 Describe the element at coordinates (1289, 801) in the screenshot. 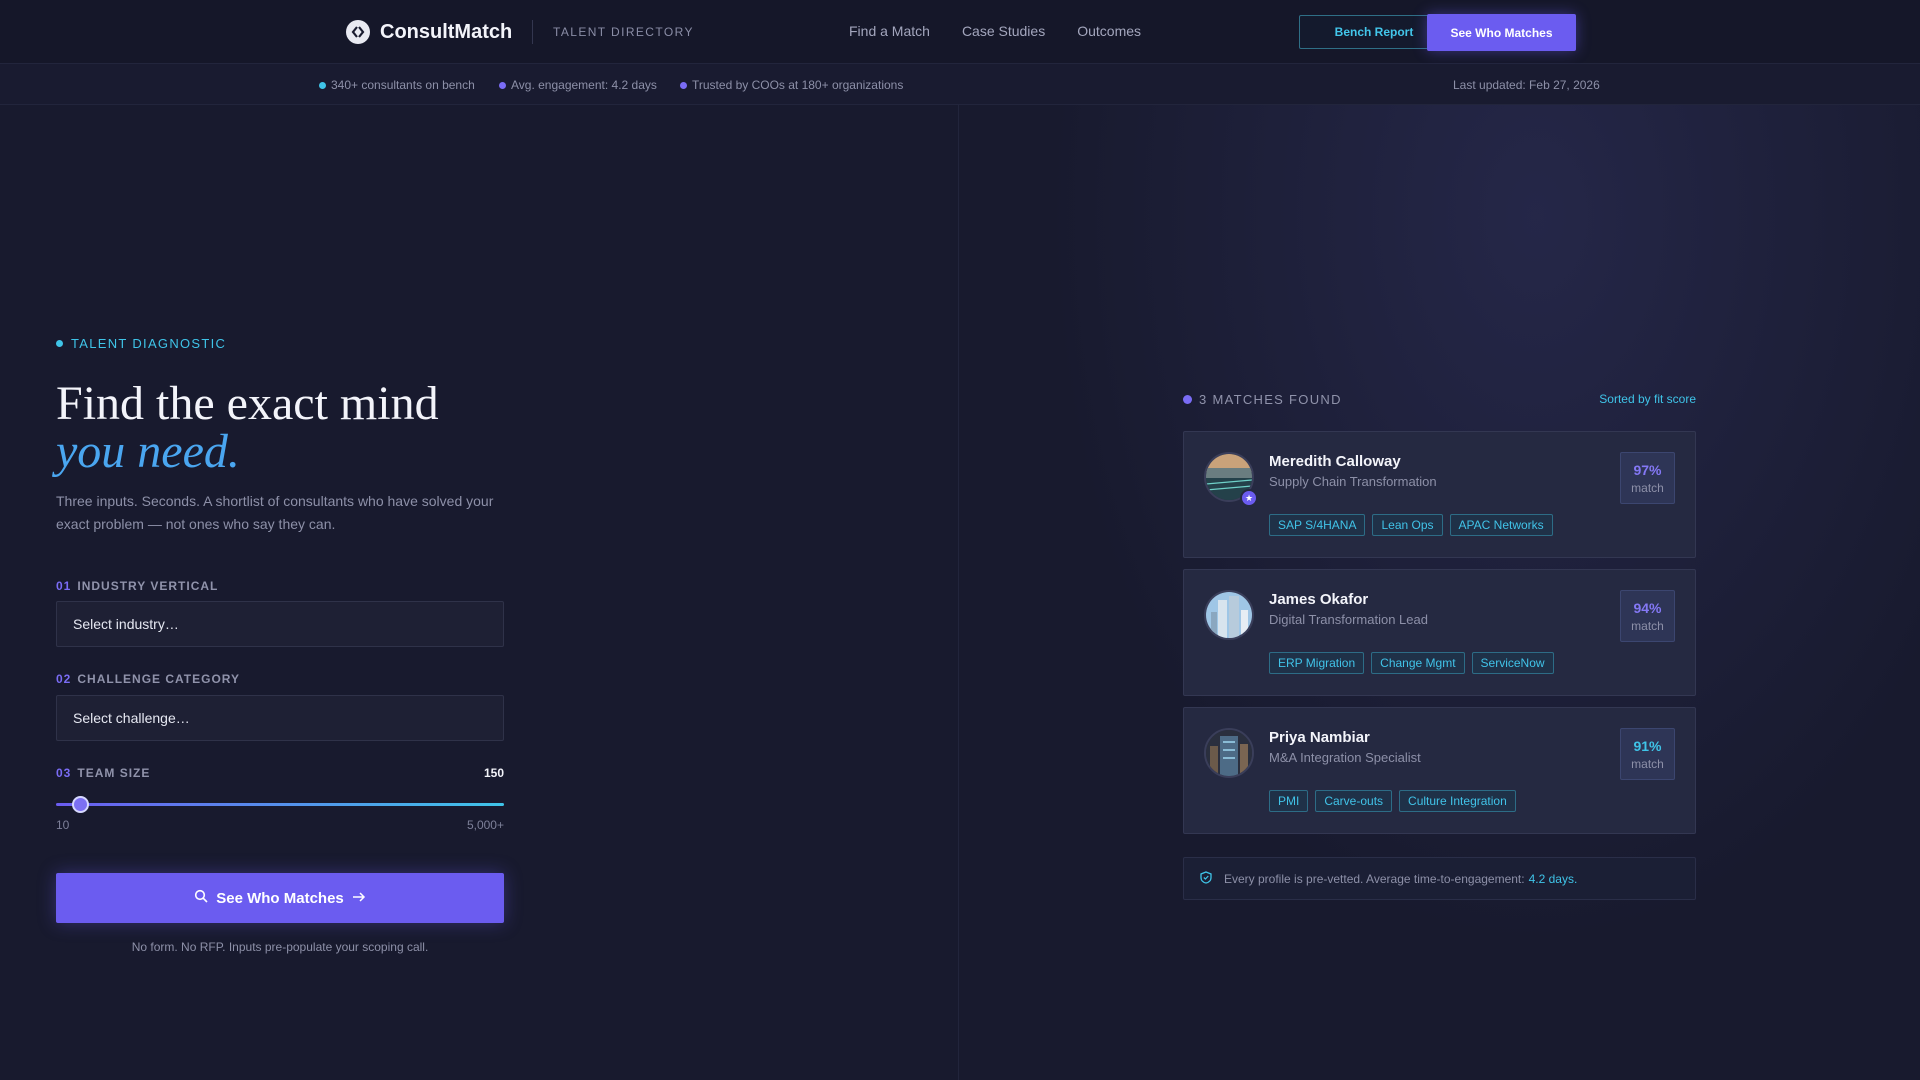

I see `skill-tag: PMI` at that location.